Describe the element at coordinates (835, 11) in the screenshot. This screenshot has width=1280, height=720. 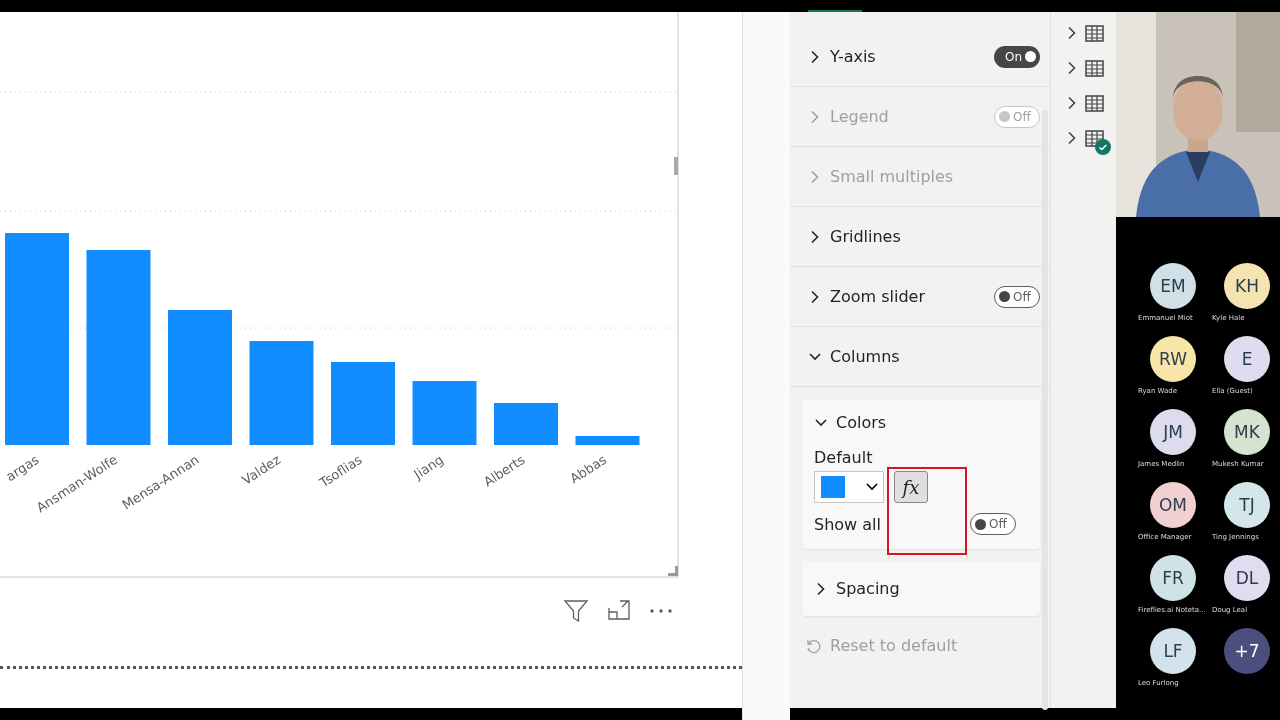
I see `active-tab-indicator` at that location.